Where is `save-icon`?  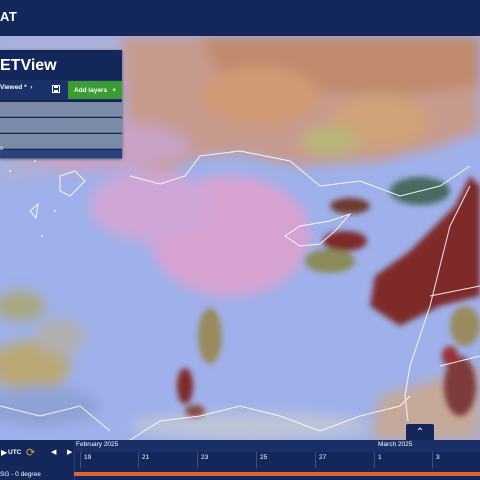 save-icon is located at coordinates (56, 89).